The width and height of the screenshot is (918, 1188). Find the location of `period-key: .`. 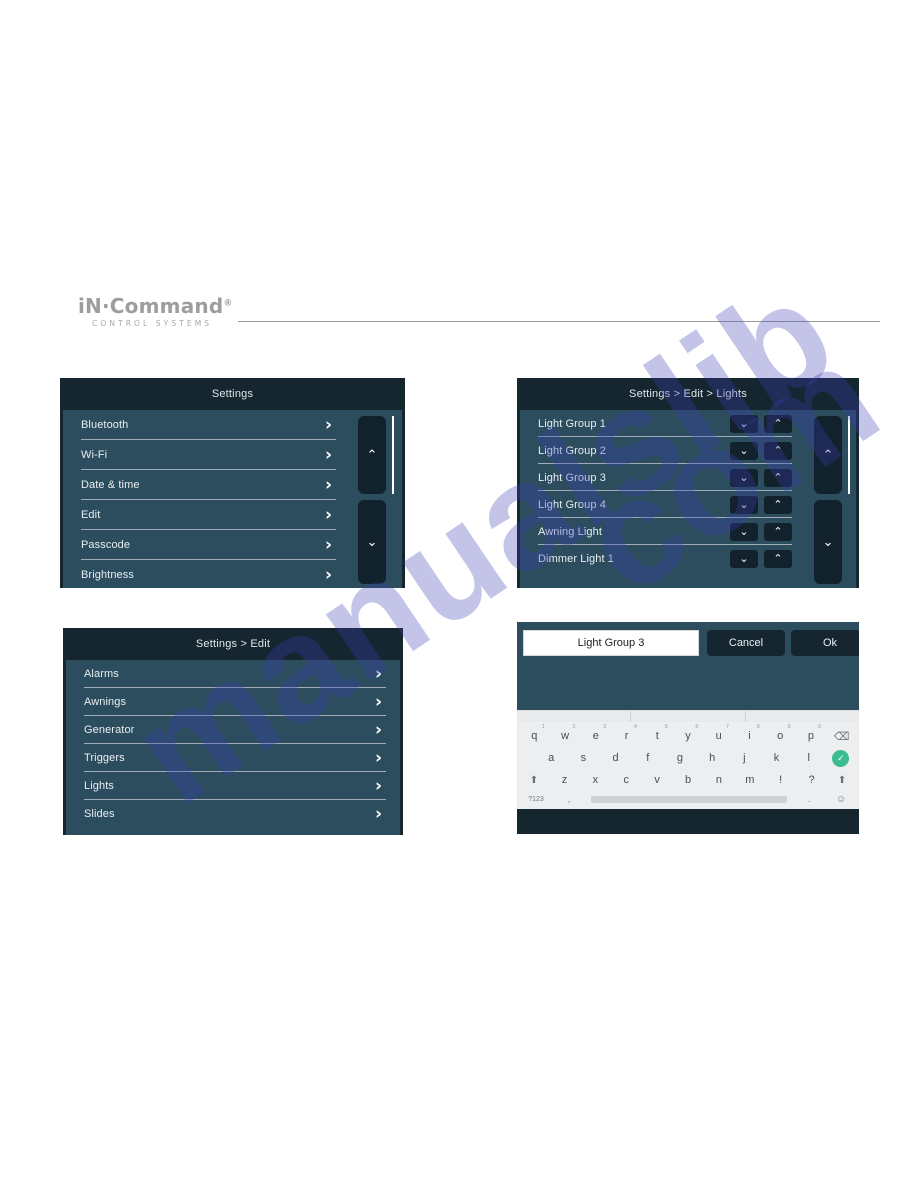

period-key: . is located at coordinates (809, 799).